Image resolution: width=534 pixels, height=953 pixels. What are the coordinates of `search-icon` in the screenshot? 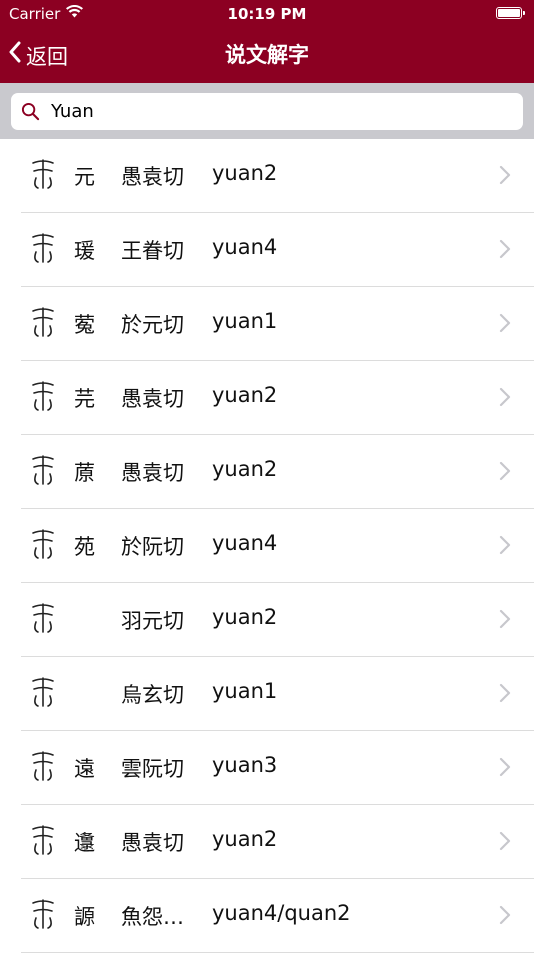 It's located at (30, 111).